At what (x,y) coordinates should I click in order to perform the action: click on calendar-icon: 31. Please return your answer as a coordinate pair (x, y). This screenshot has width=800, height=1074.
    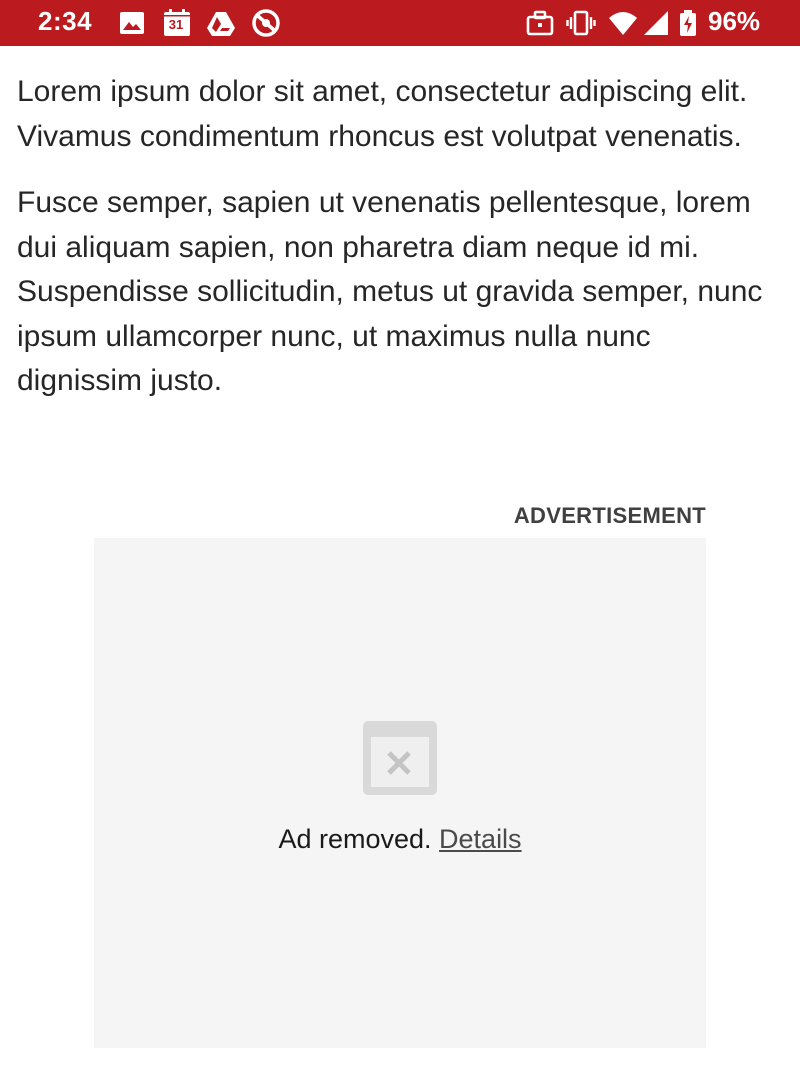
    Looking at the image, I should click on (177, 23).